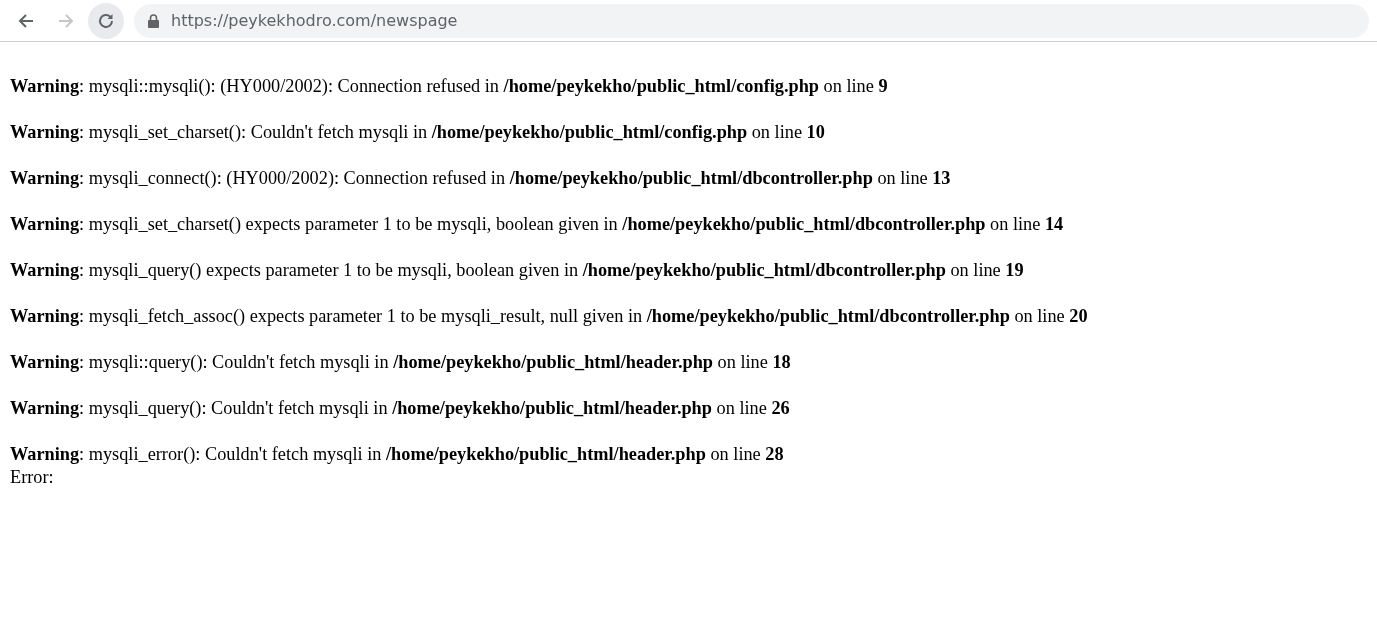 The height and width of the screenshot is (631, 1377). What do you see at coordinates (449, 86) in the screenshot?
I see `warning-message: Warning: mysqli::mysqli(): (HY000/2002): Connection refused in /home/peykekho/public_html/config.php on line 9` at bounding box center [449, 86].